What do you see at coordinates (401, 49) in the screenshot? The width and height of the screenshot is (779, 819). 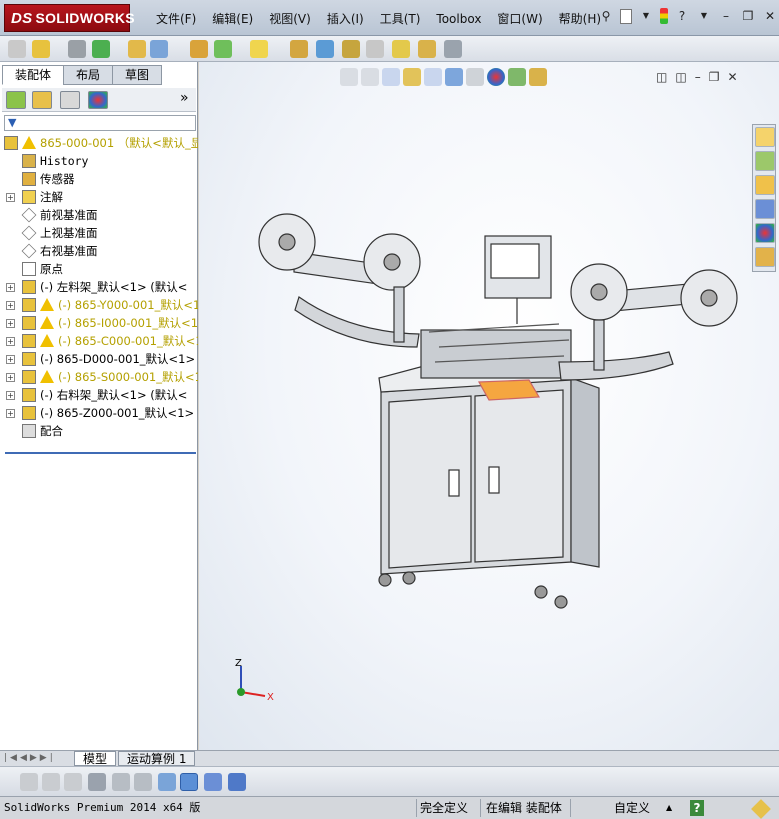 I see `interference-icon` at bounding box center [401, 49].